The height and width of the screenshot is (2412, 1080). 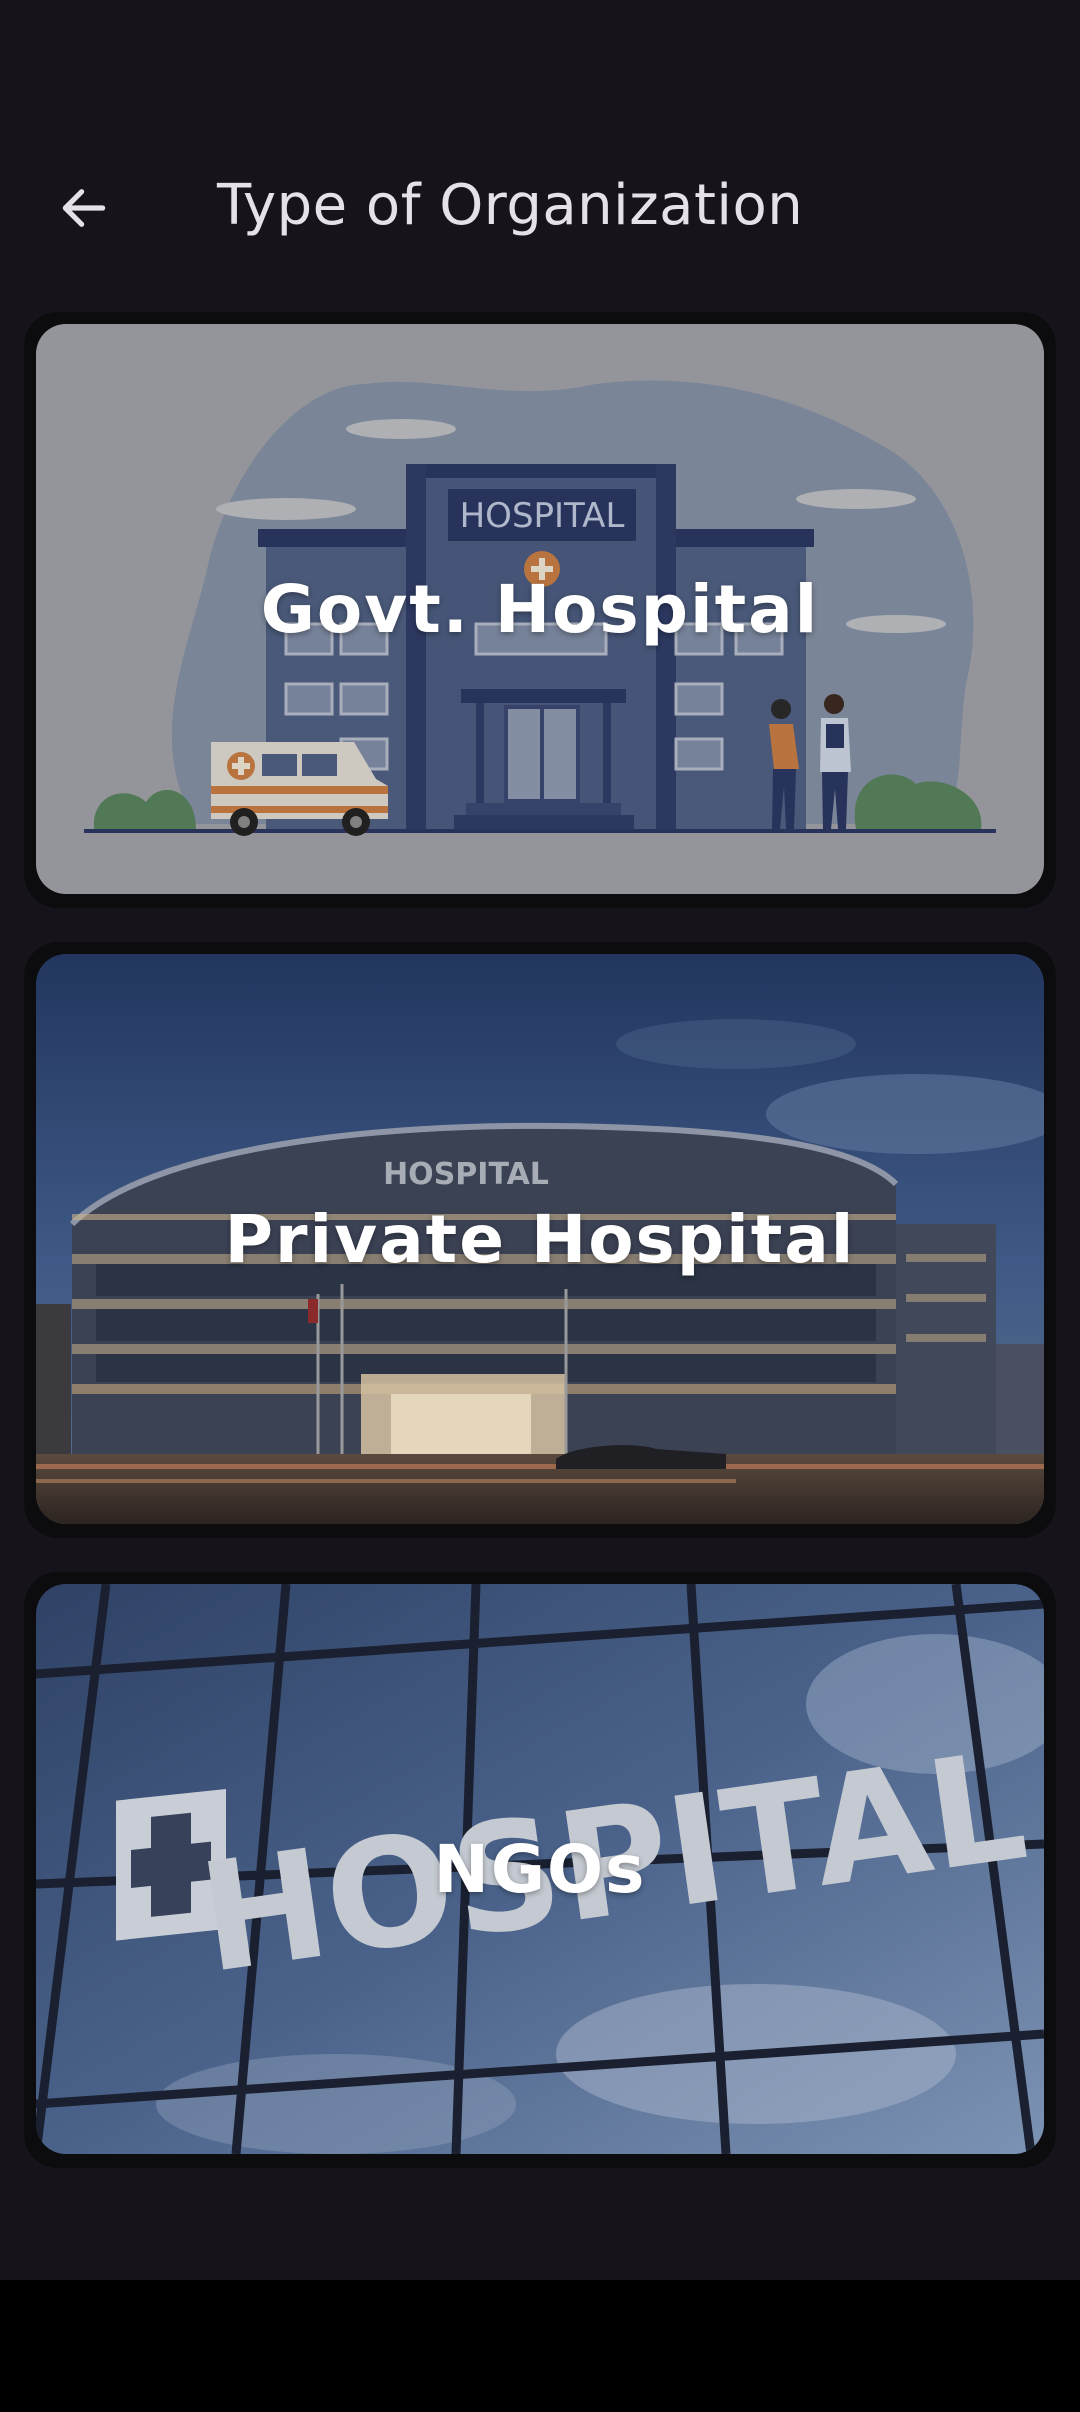 I want to click on app-bar: Type of Organization, so click(x=540, y=205).